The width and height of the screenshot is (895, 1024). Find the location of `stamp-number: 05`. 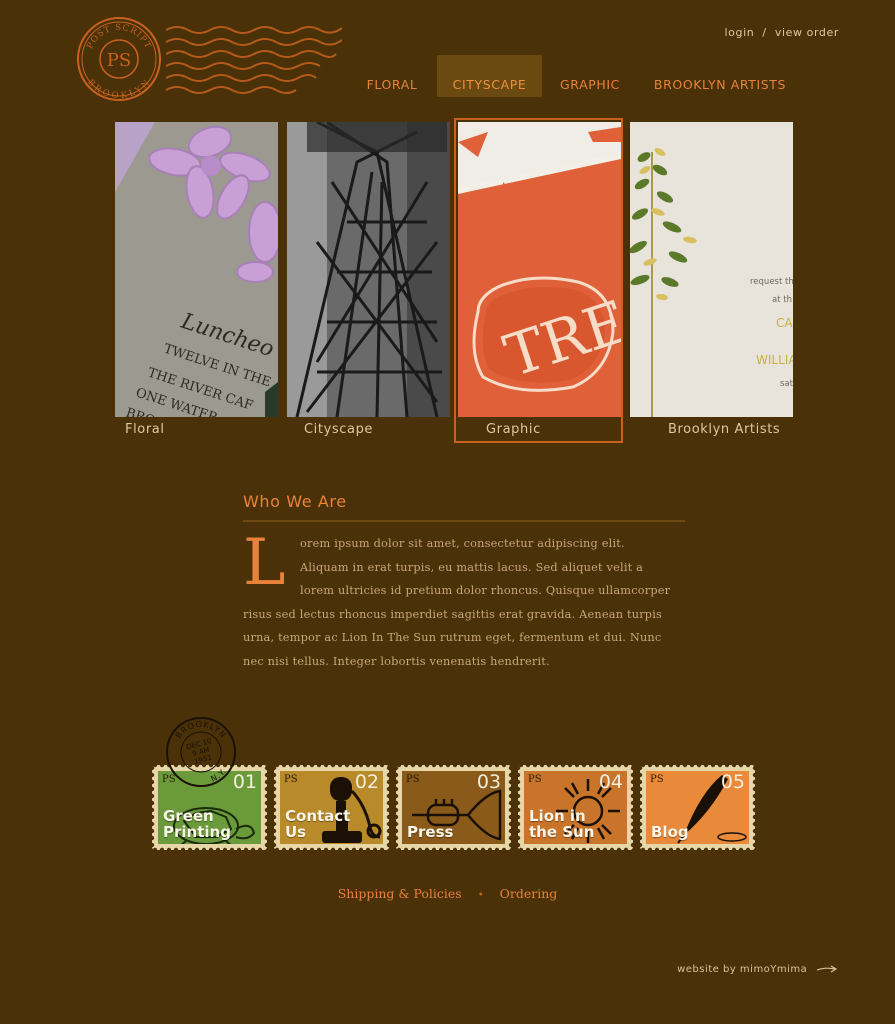

stamp-number: 05 is located at coordinates (732, 782).